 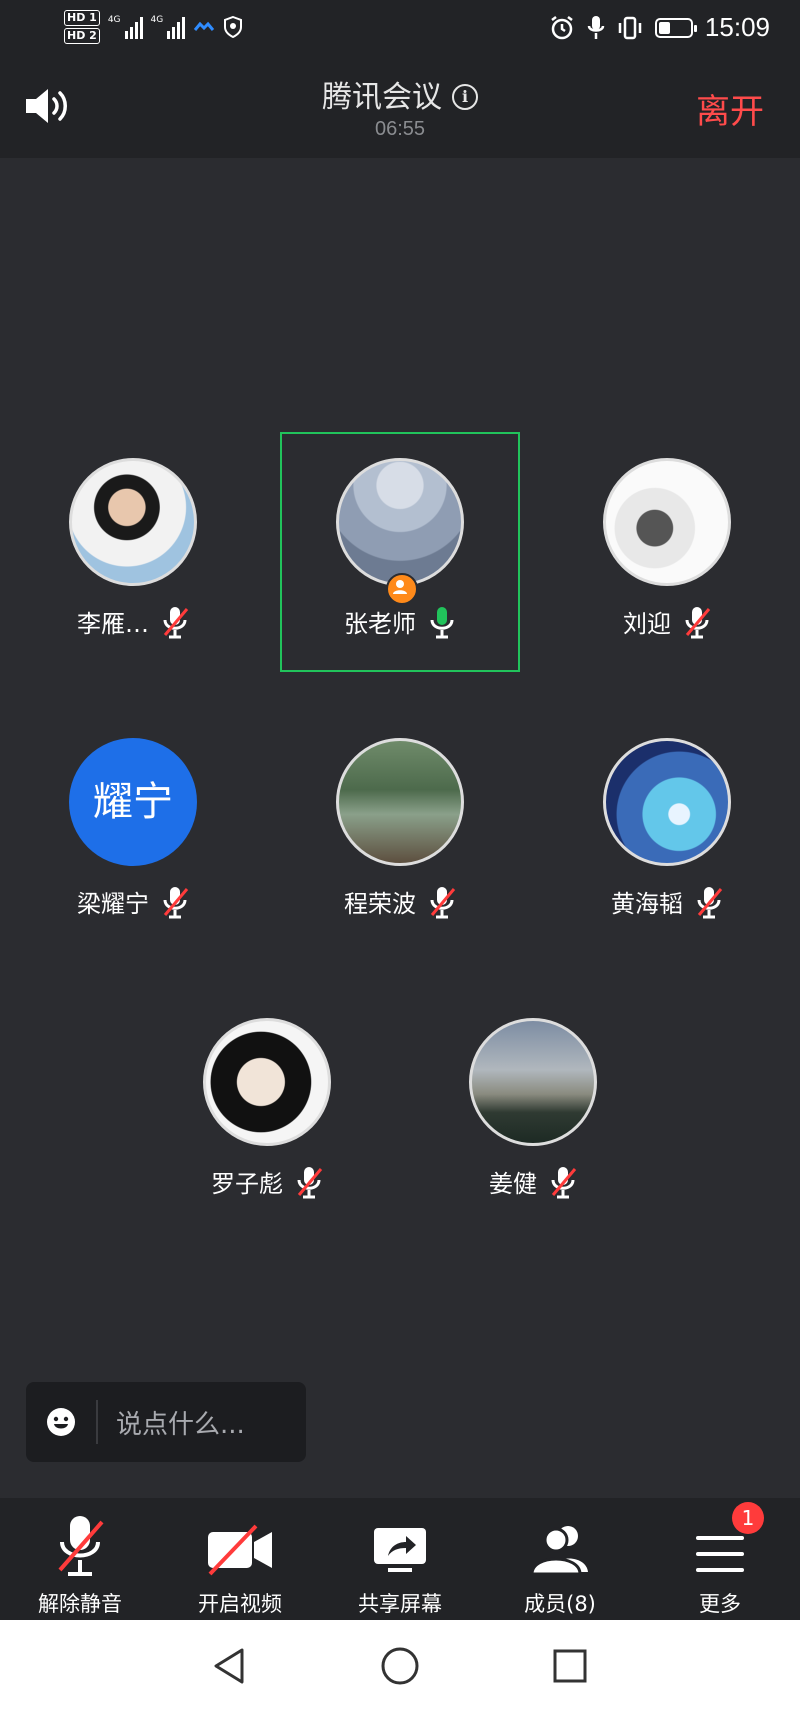 What do you see at coordinates (400, 1604) in the screenshot?
I see `share-screen-label: 共享屏幕` at bounding box center [400, 1604].